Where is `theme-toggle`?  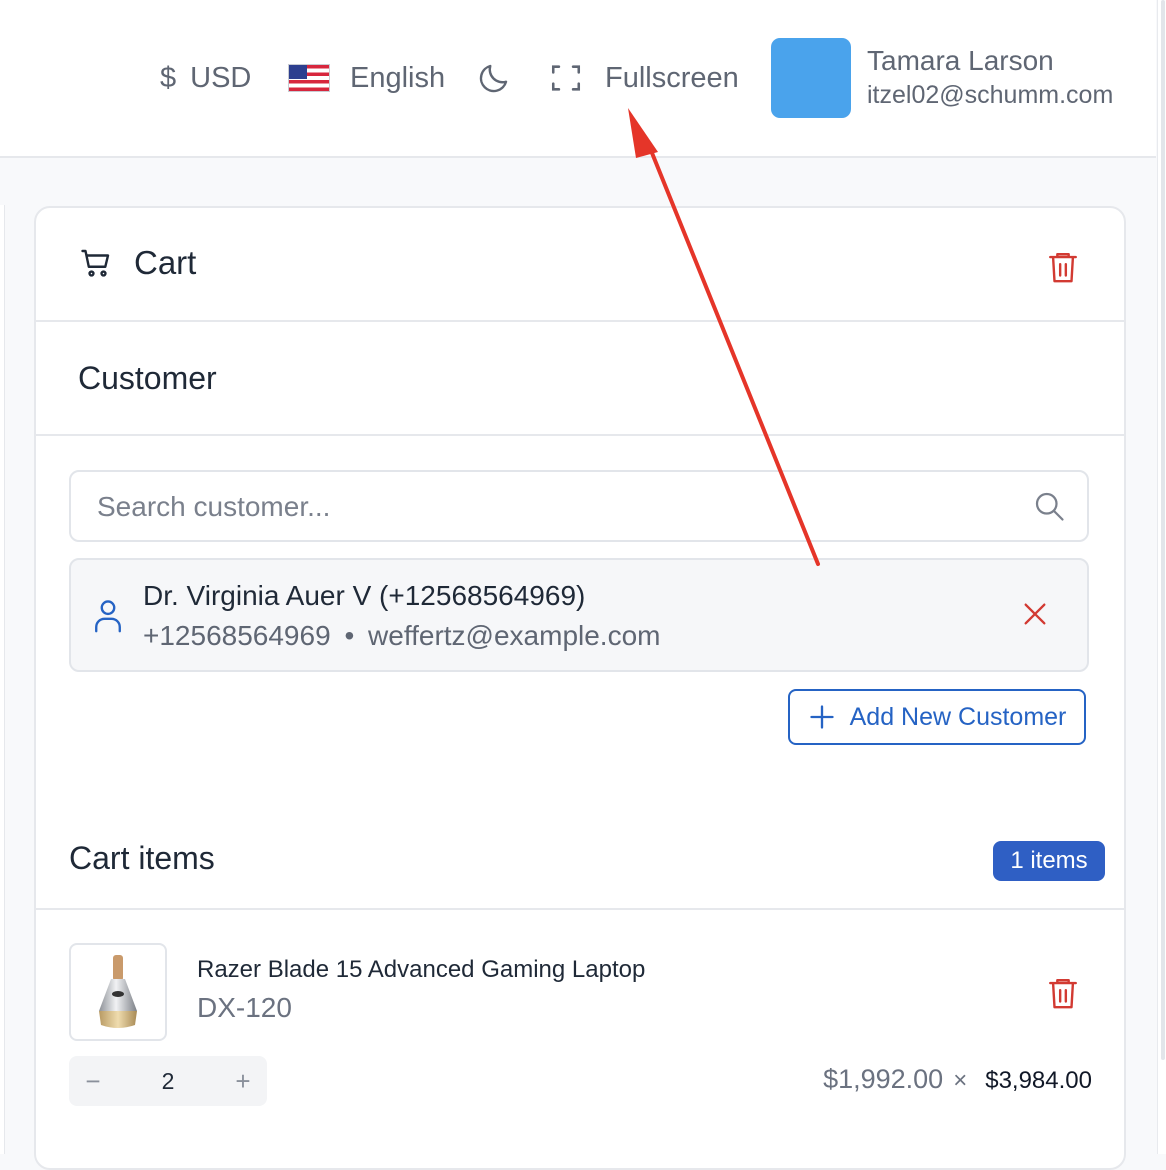
theme-toggle is located at coordinates (494, 78).